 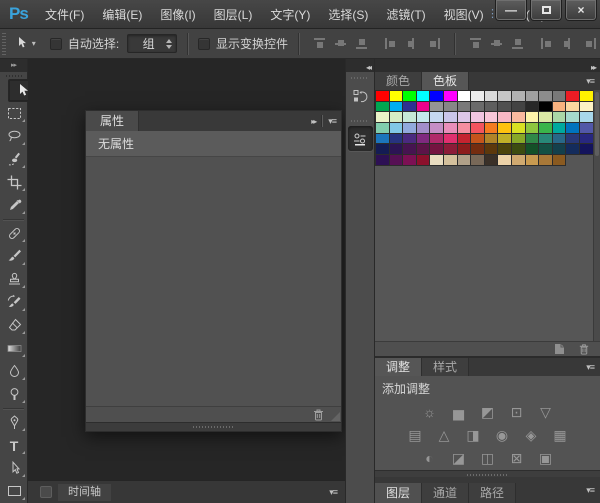 I want to click on new-swatch-icon, so click(x=559, y=349).